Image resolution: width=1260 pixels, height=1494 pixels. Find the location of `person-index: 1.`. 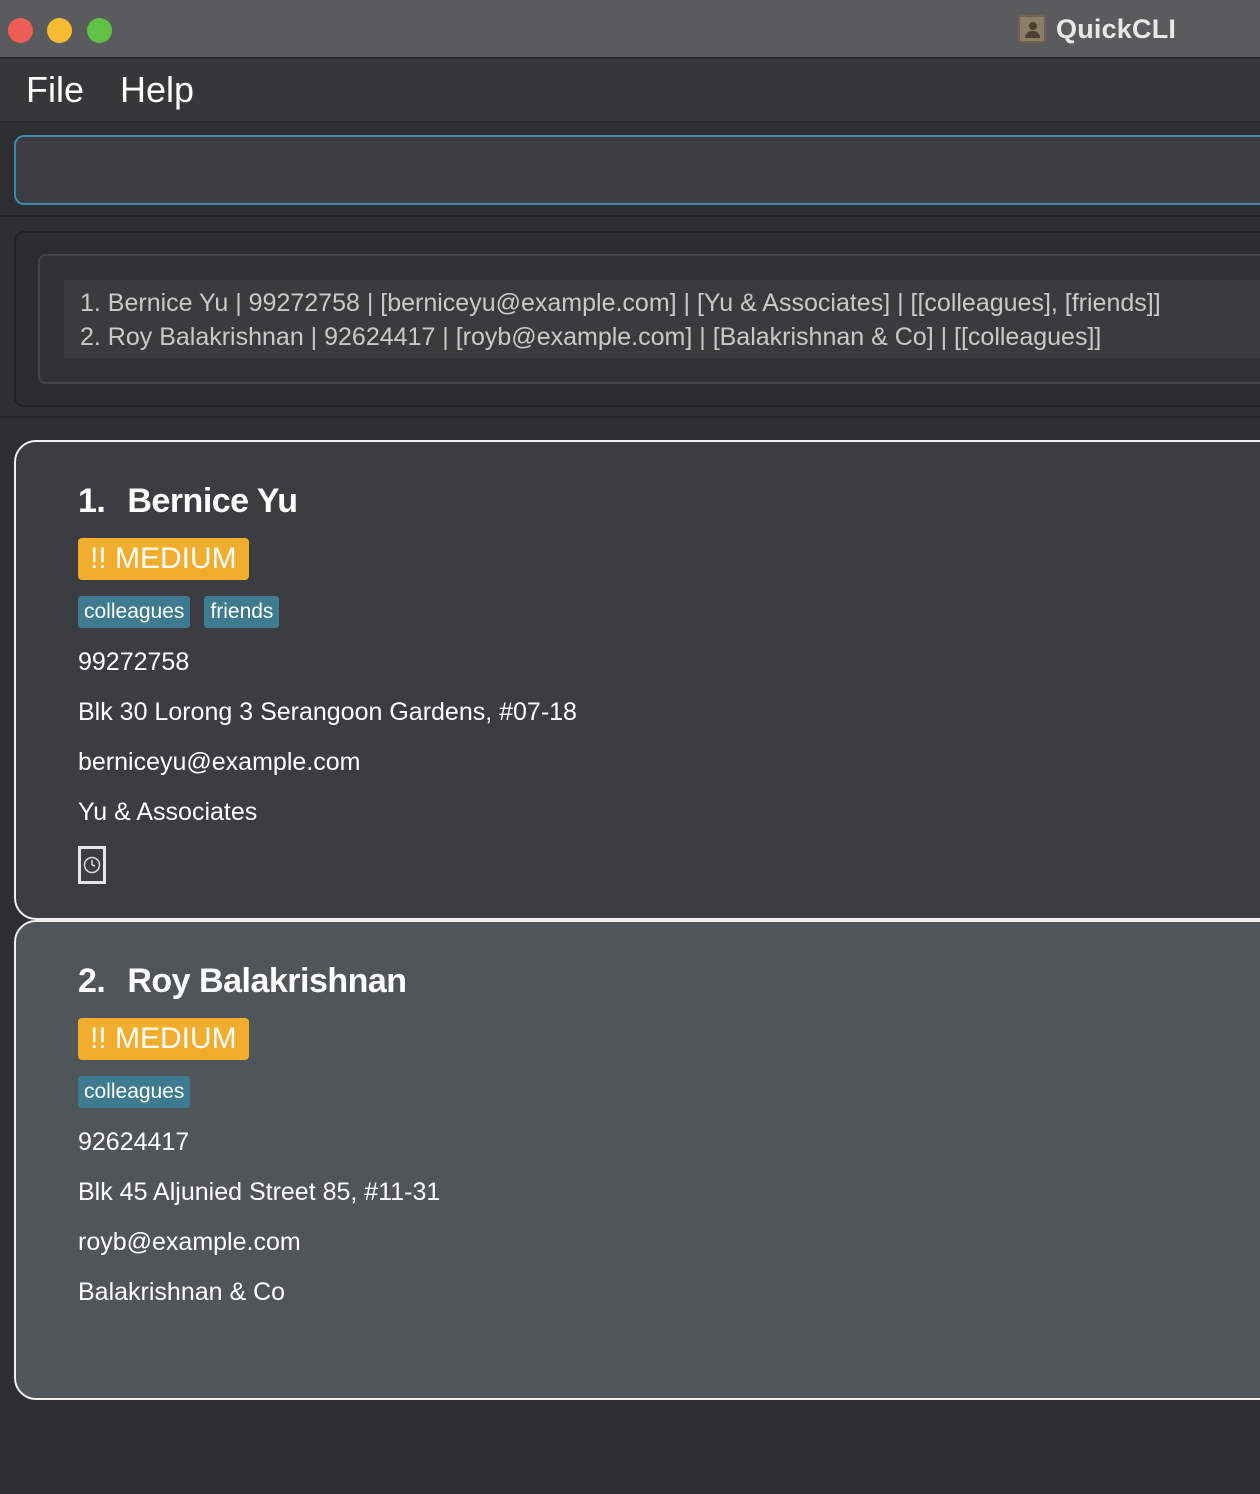

person-index: 1. is located at coordinates (92, 501).